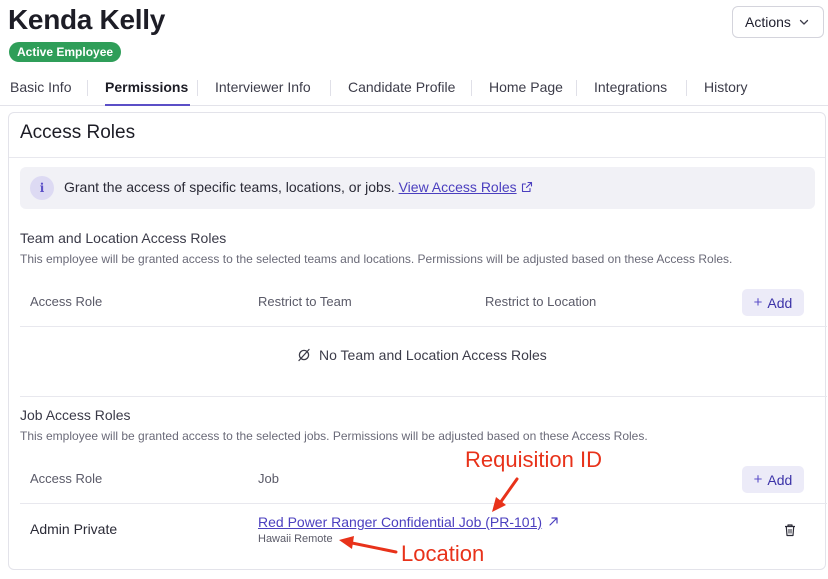 Image resolution: width=828 pixels, height=579 pixels. I want to click on arrow-up-right-icon, so click(553, 521).